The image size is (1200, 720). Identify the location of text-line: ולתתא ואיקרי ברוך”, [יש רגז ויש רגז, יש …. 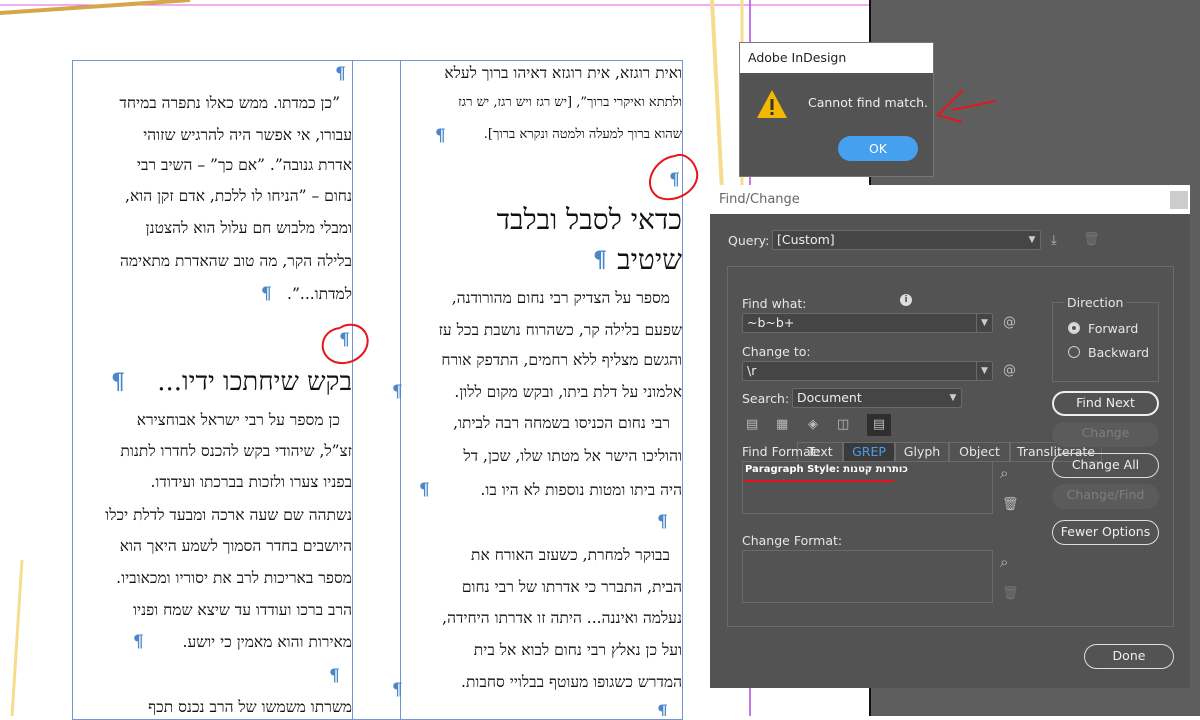
(570, 102).